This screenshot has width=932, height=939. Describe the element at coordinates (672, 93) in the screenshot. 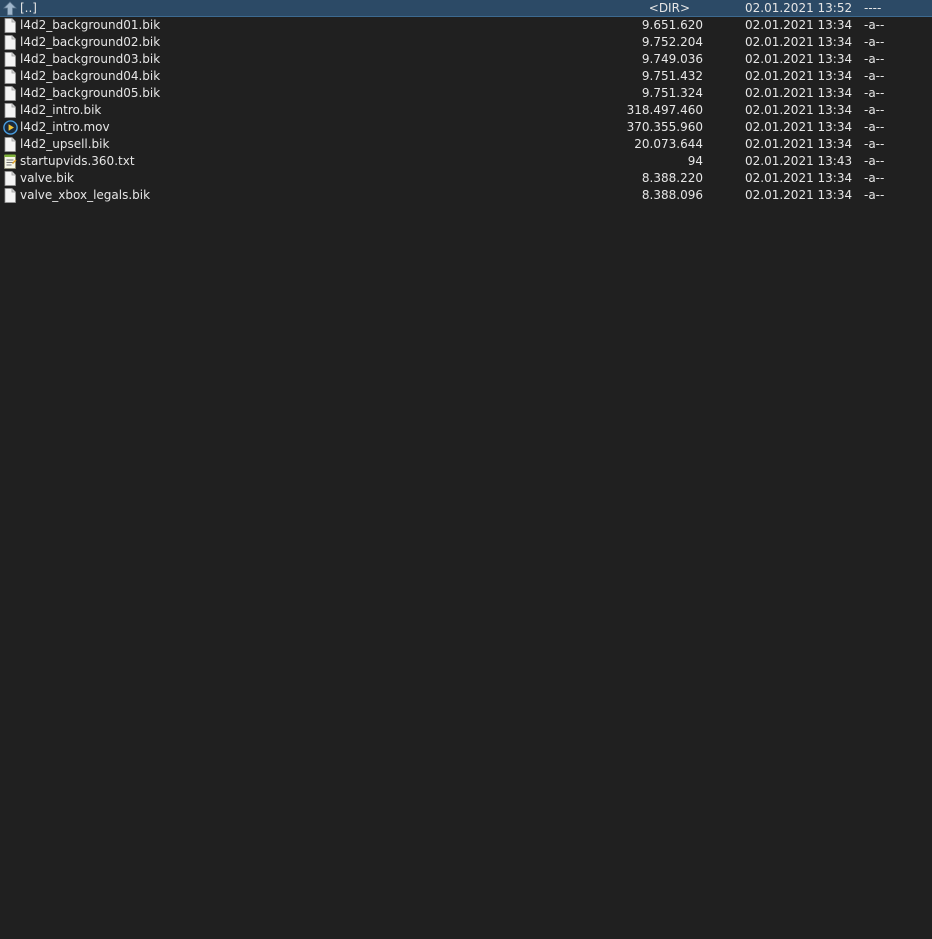

I see `file-size: 9.751.324` at that location.